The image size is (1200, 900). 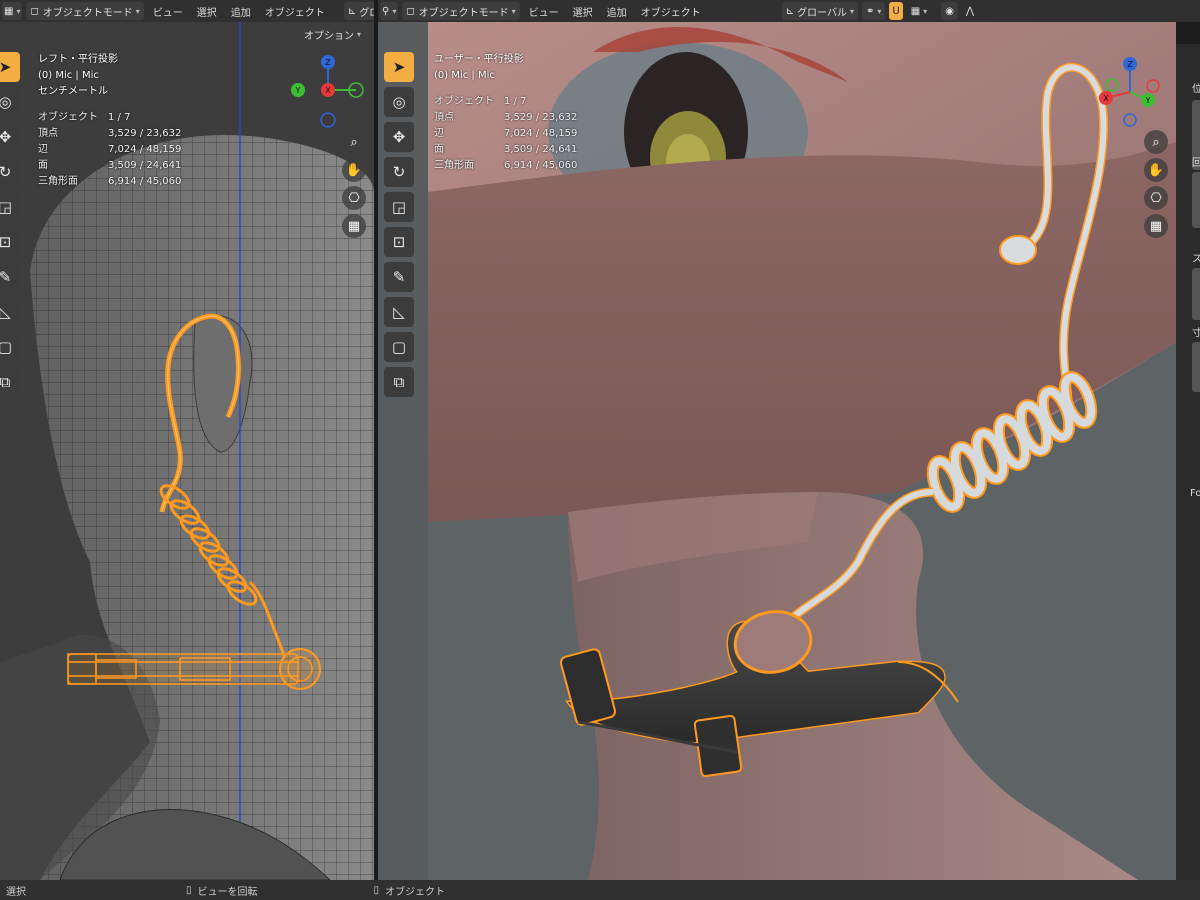 What do you see at coordinates (87, 13) in the screenshot?
I see `mode-label: オブジェクトモード` at bounding box center [87, 13].